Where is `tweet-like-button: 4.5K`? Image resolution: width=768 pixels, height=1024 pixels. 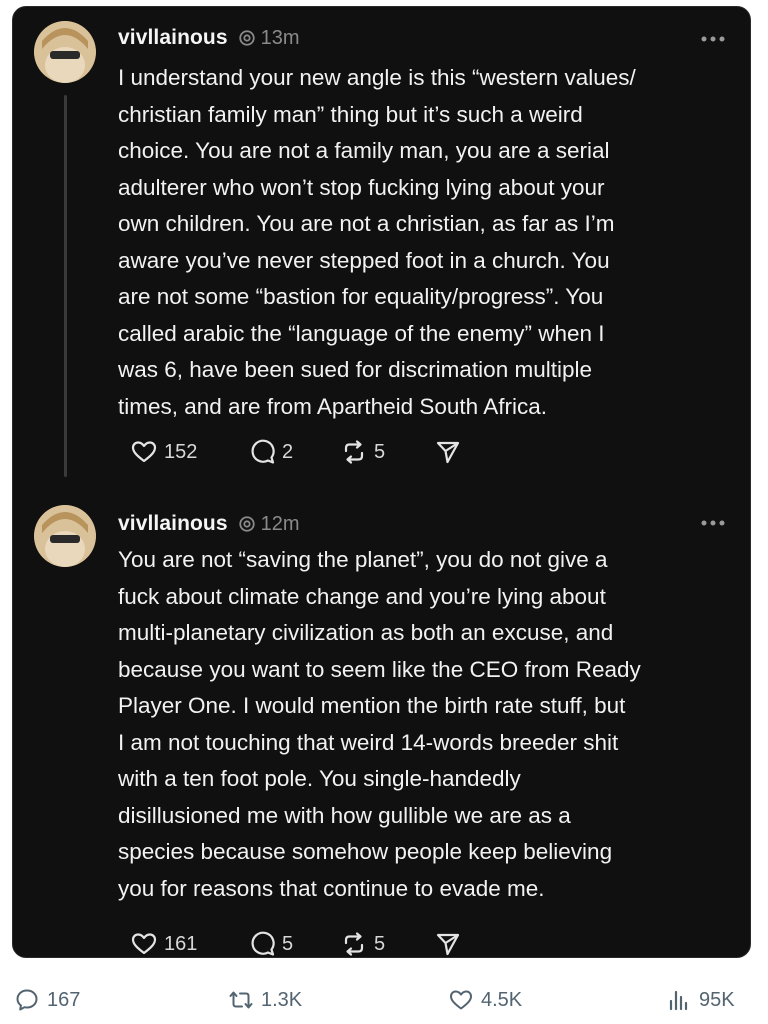
tweet-like-button: 4.5K is located at coordinates (485, 1000).